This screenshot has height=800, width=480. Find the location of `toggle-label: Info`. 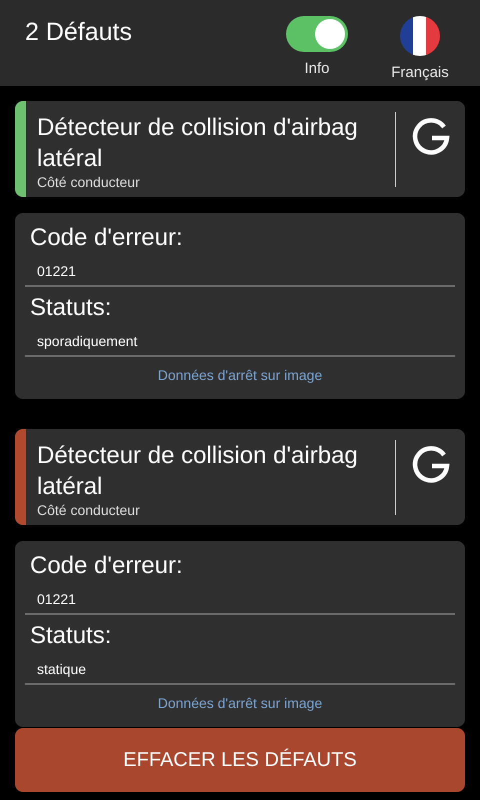

toggle-label: Info is located at coordinates (317, 68).